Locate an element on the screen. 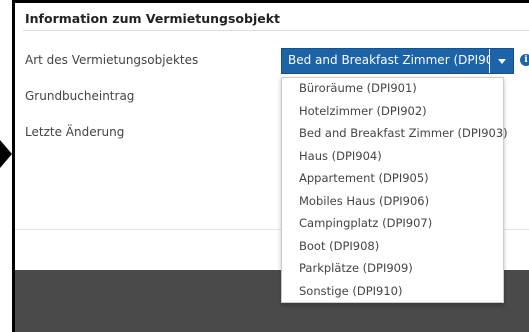 The width and height of the screenshot is (529, 332). option-dpi901: Büroräume (DPI901) is located at coordinates (392, 89).